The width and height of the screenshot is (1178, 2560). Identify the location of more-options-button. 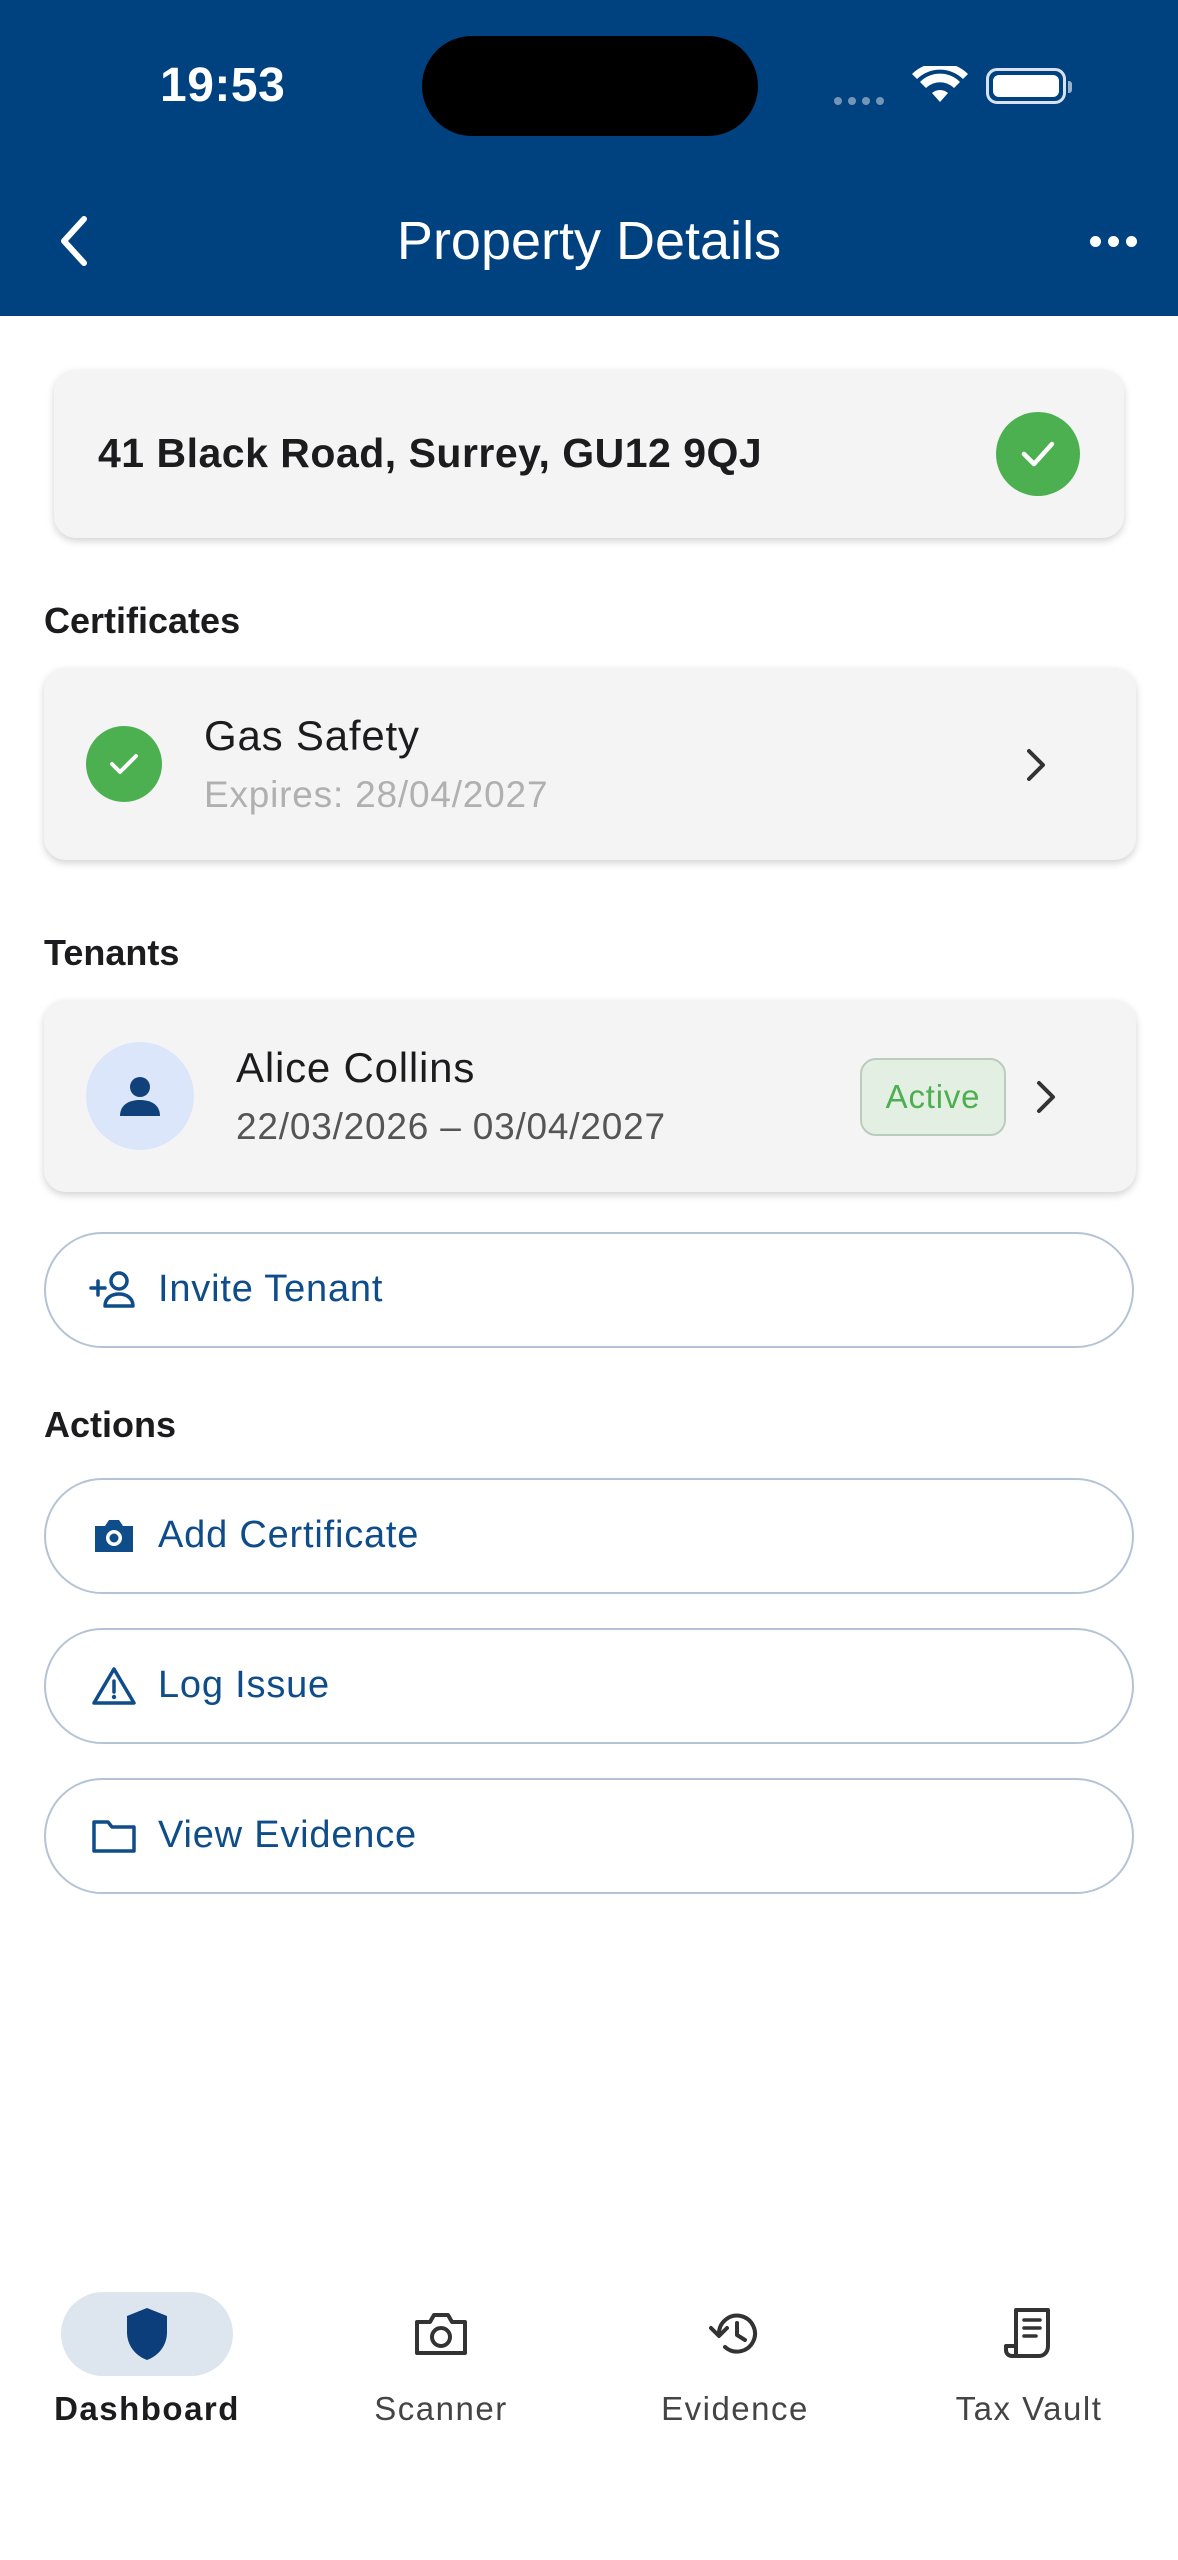
(1113, 241).